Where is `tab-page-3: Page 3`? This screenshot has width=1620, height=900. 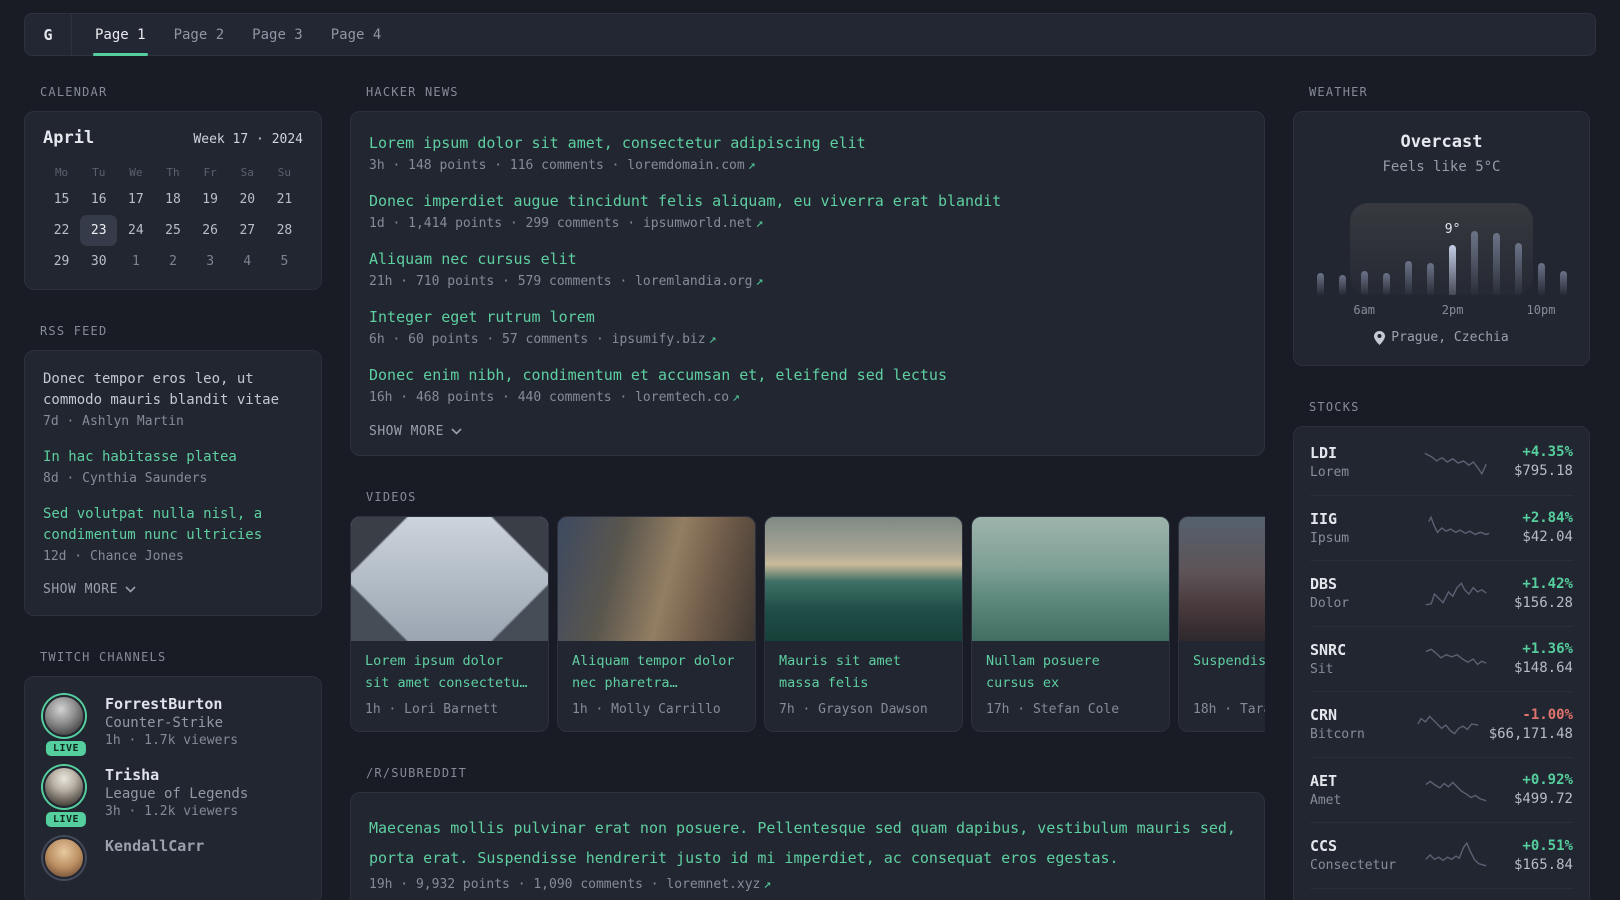
tab-page-3: Page 3 is located at coordinates (277, 34).